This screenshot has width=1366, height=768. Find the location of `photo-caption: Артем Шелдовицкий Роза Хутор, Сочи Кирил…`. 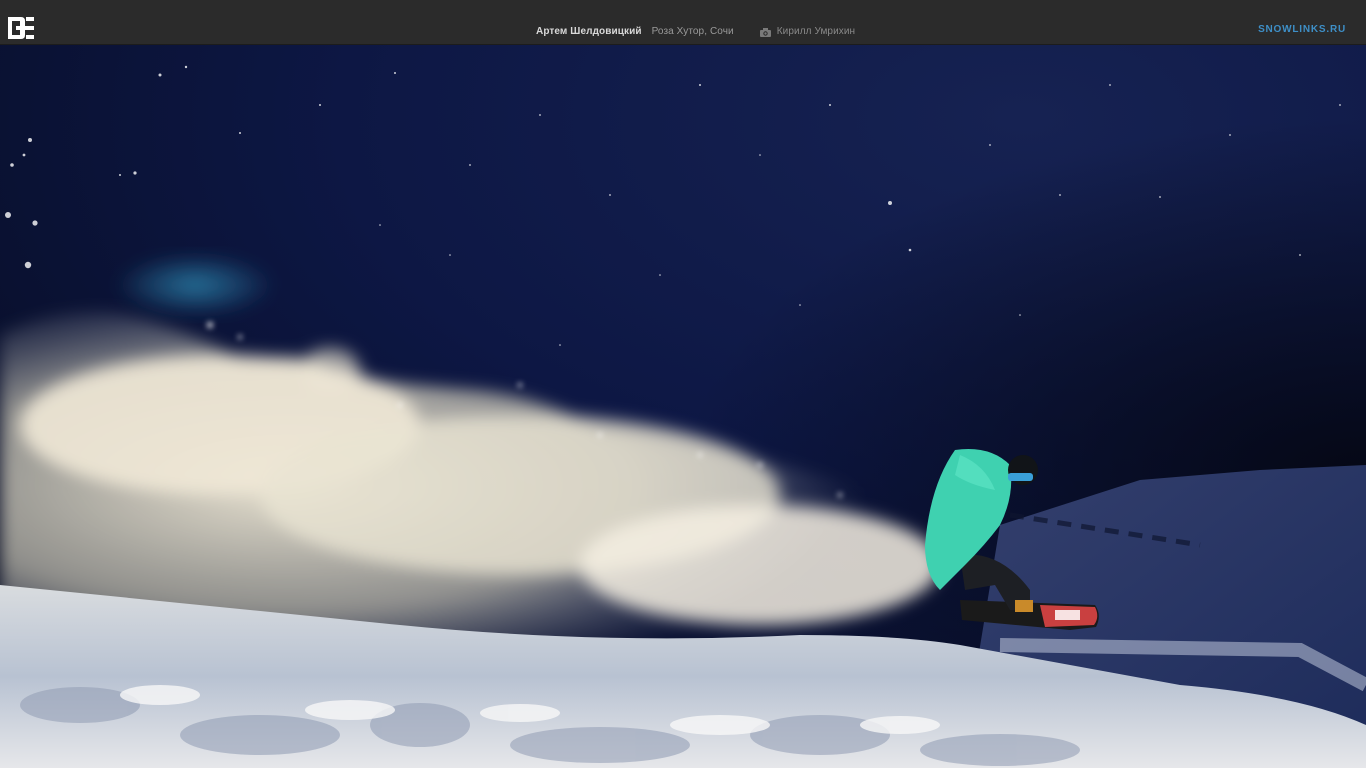

photo-caption: Артем Шелдовицкий Роза Хутор, Сочи Кирил… is located at coordinates (695, 32).